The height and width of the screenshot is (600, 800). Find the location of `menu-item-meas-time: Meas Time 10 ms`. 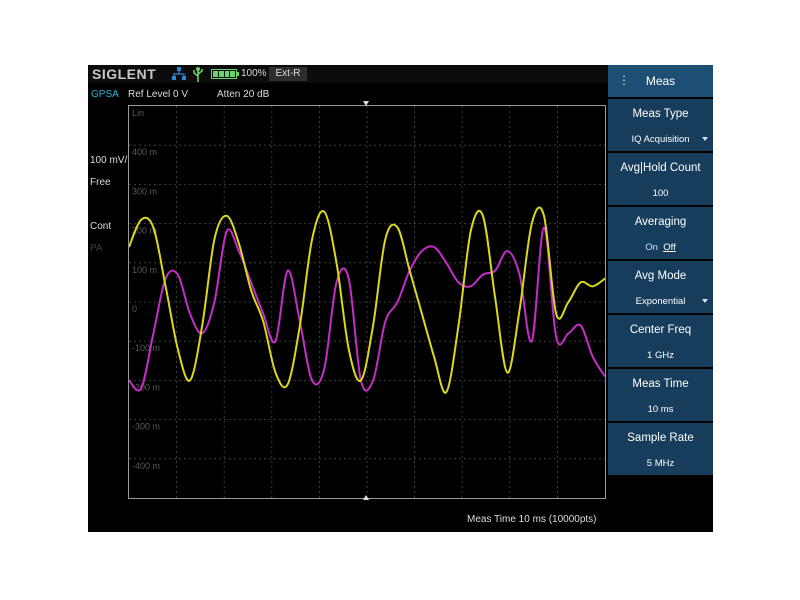

menu-item-meas-time: Meas Time 10 ms is located at coordinates (660, 395).